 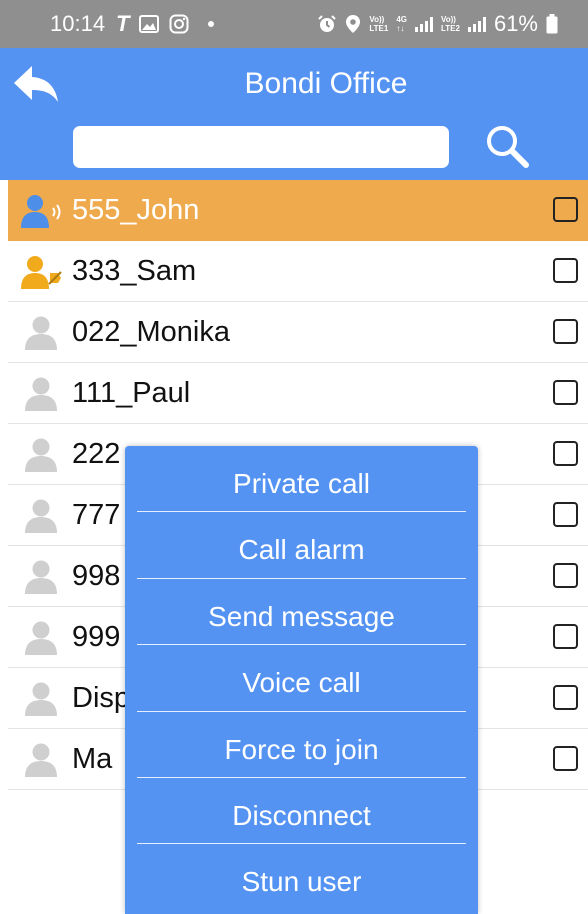 I want to click on search-icon, so click(x=508, y=147).